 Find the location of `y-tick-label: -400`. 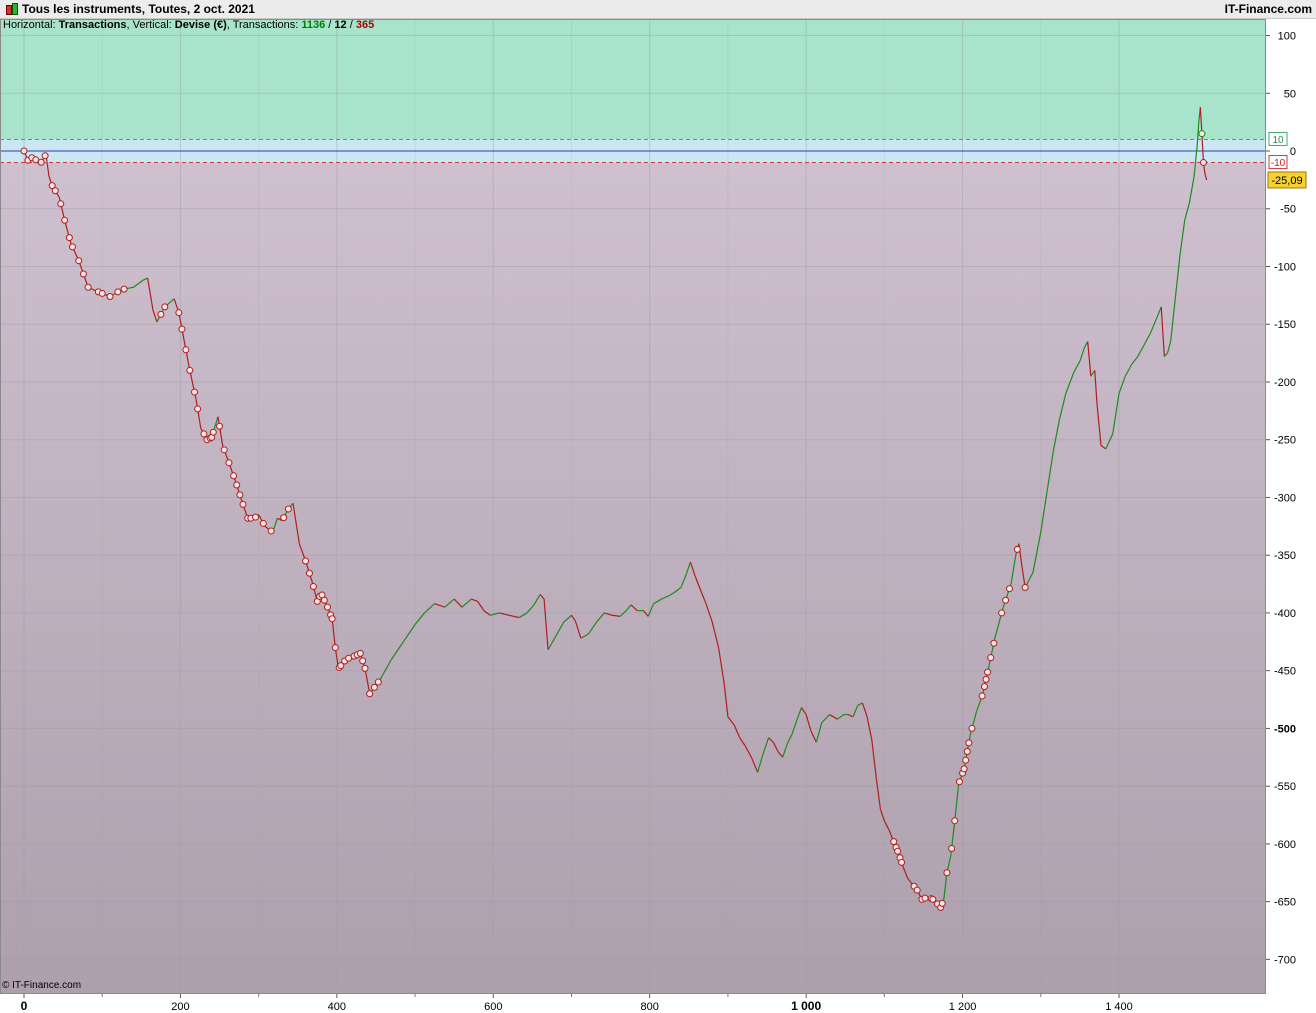

y-tick-label: -400 is located at coordinates (1285, 614).